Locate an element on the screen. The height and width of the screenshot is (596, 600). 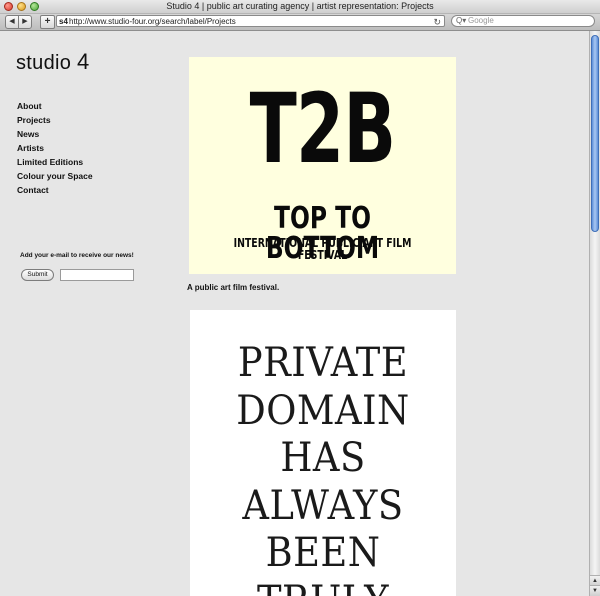
nav-item-artists: Artists is located at coordinates (55, 148).